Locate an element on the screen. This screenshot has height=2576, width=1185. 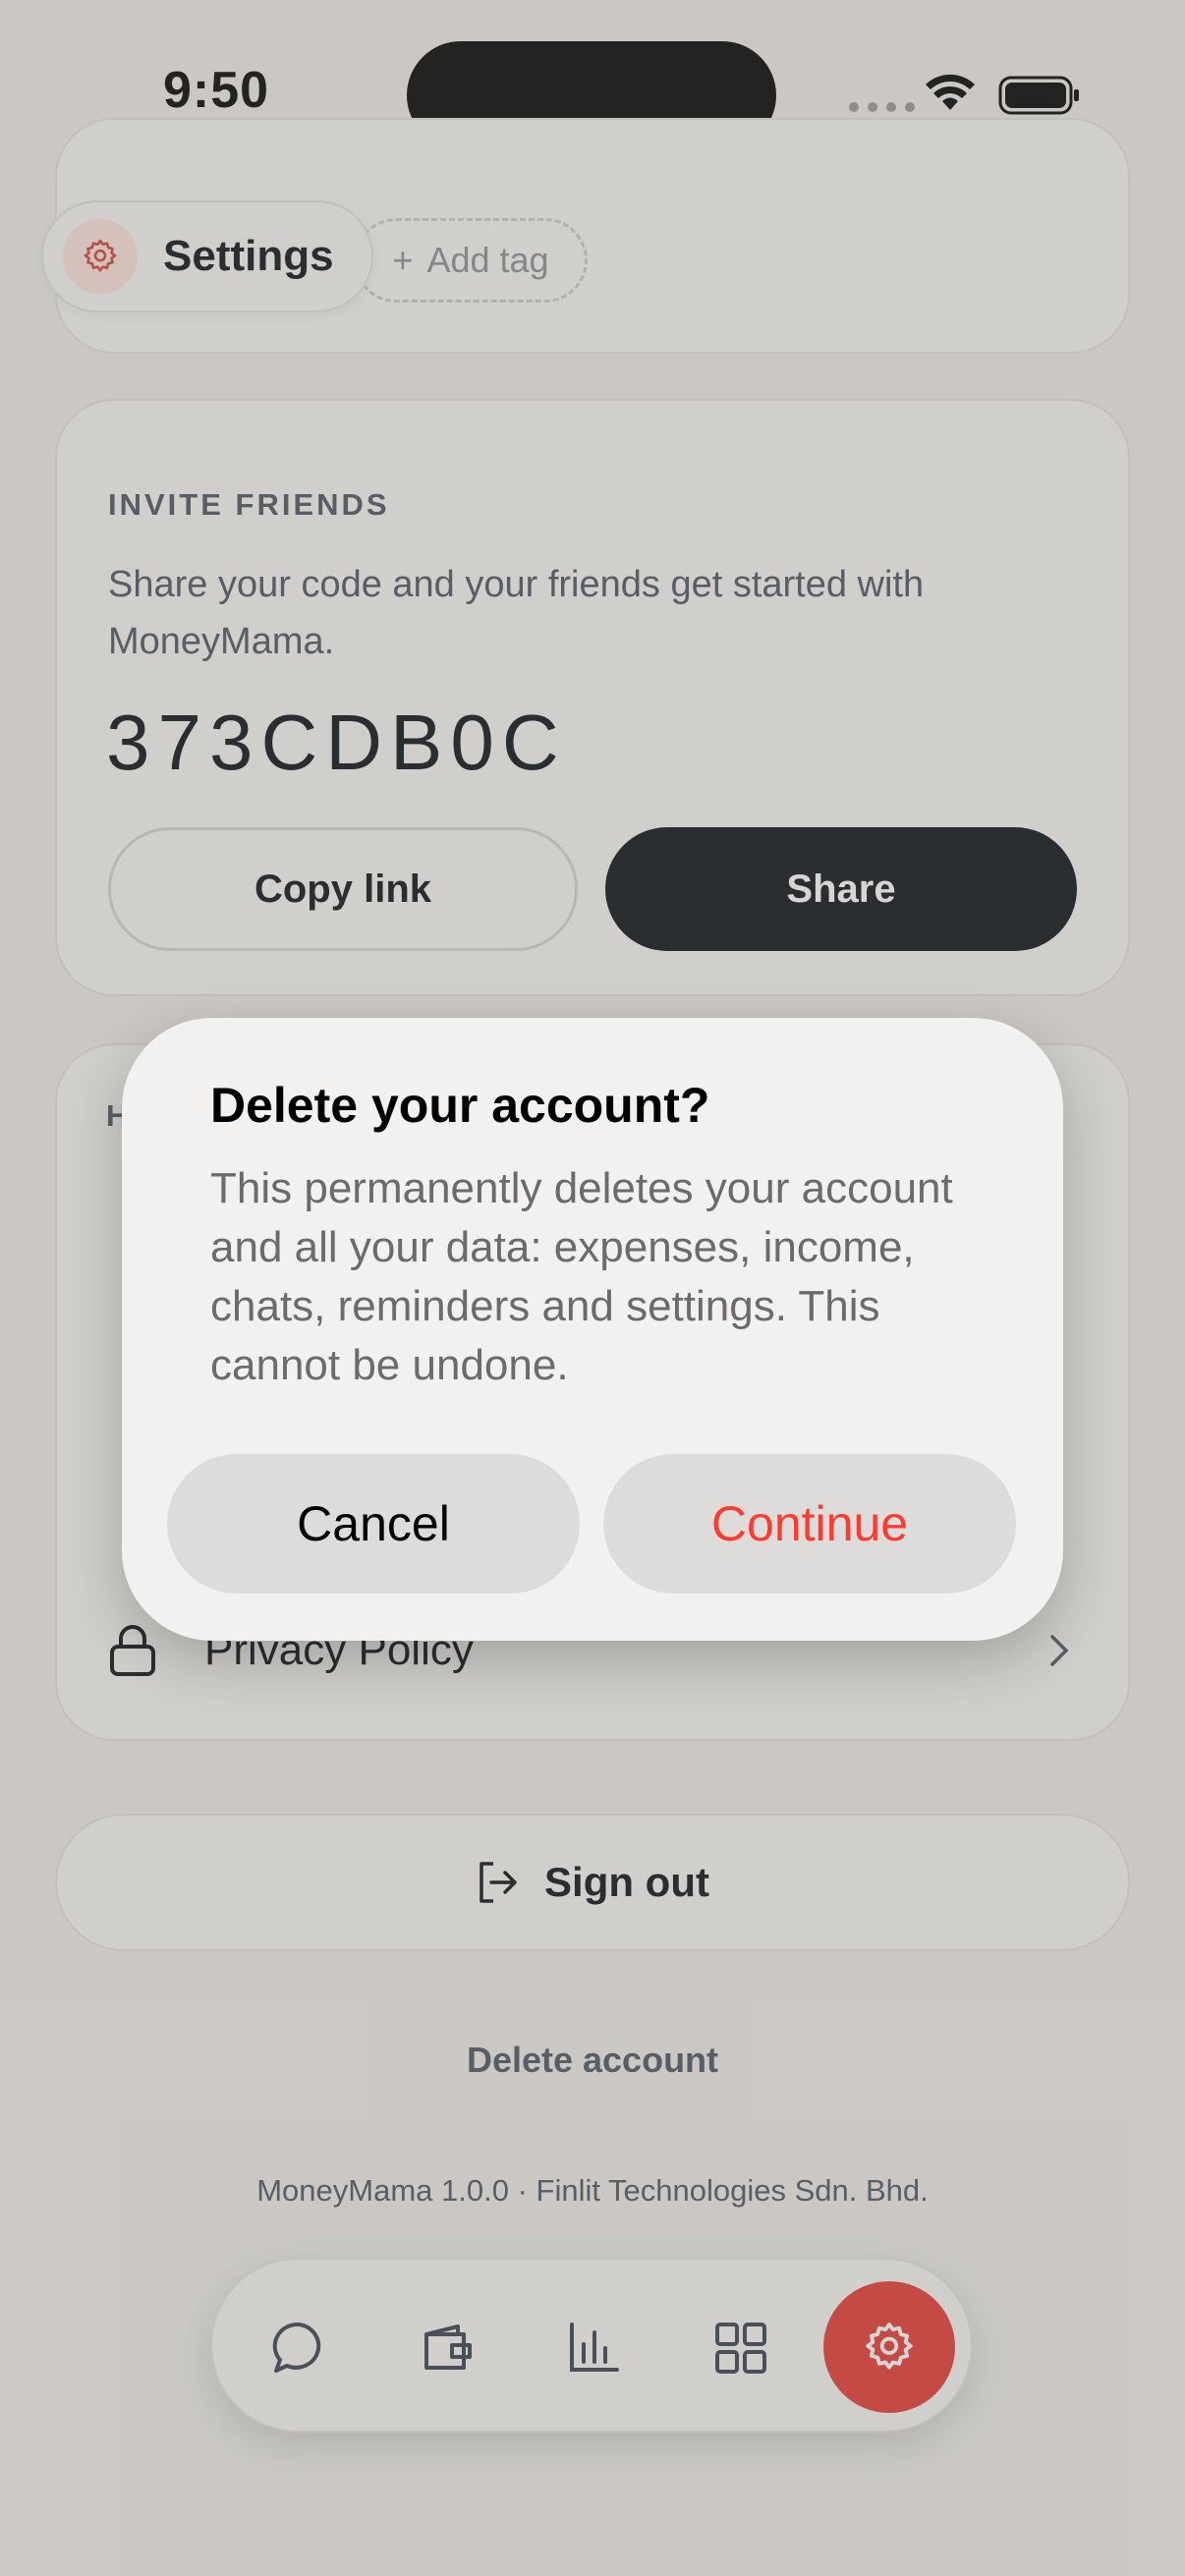
dialog-title: Delete your account? is located at coordinates (460, 1105).